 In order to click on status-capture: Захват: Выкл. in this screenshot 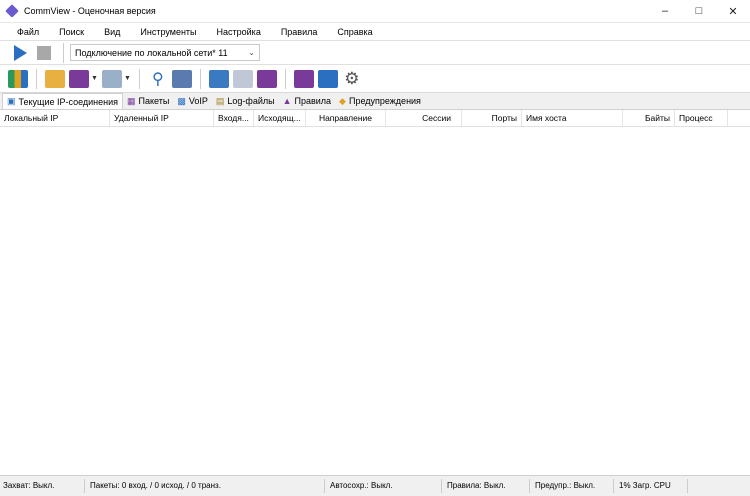, I will do `click(42, 486)`.